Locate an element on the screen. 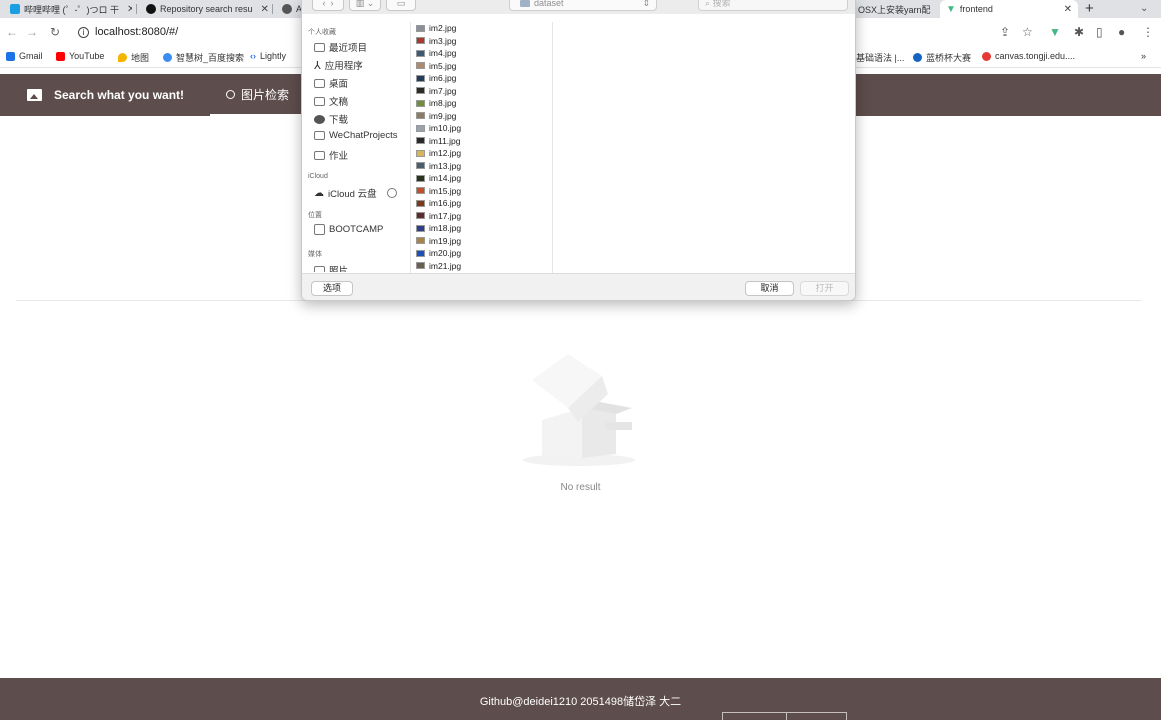 The image size is (1161, 720). youtube-icon is located at coordinates (60, 56).